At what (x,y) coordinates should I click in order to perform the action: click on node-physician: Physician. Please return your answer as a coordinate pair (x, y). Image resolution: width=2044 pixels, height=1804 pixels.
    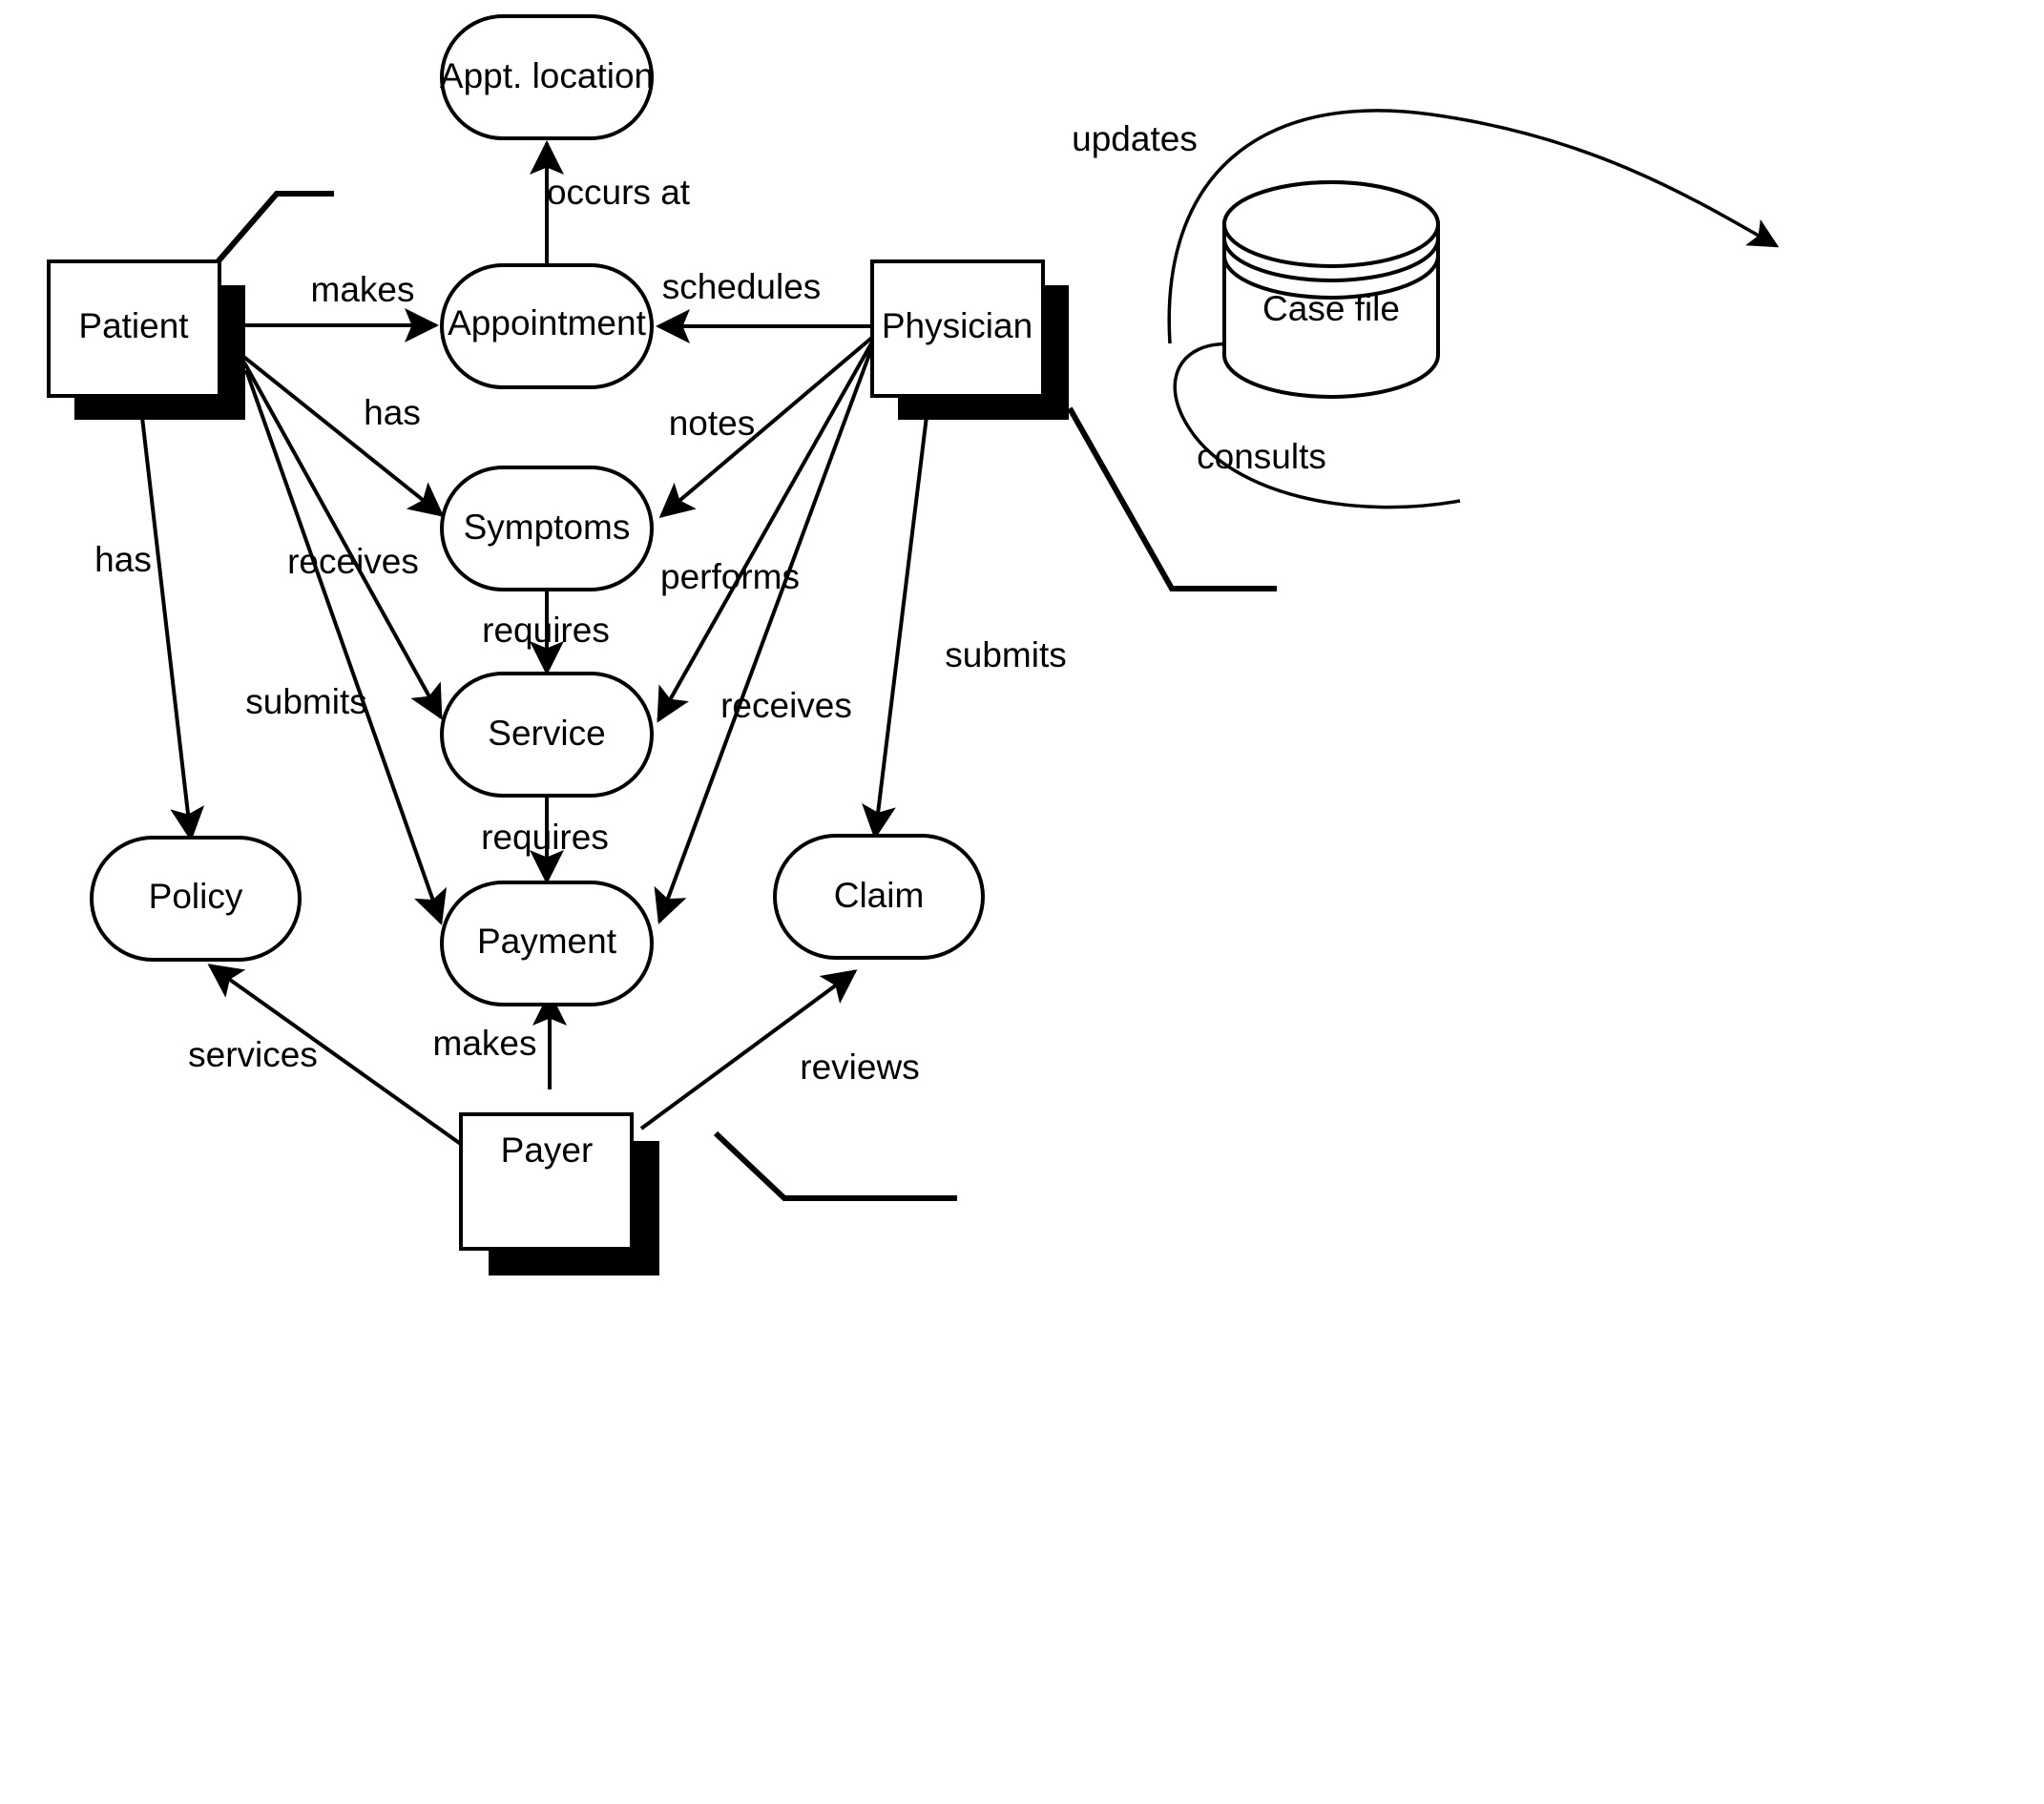
    Looking at the image, I should click on (970, 340).